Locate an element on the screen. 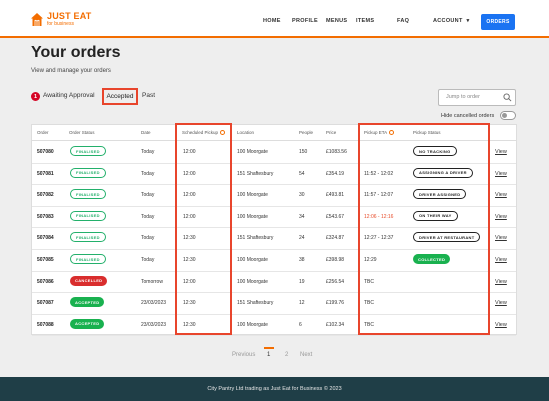  order-price: £256.54 is located at coordinates (335, 281).